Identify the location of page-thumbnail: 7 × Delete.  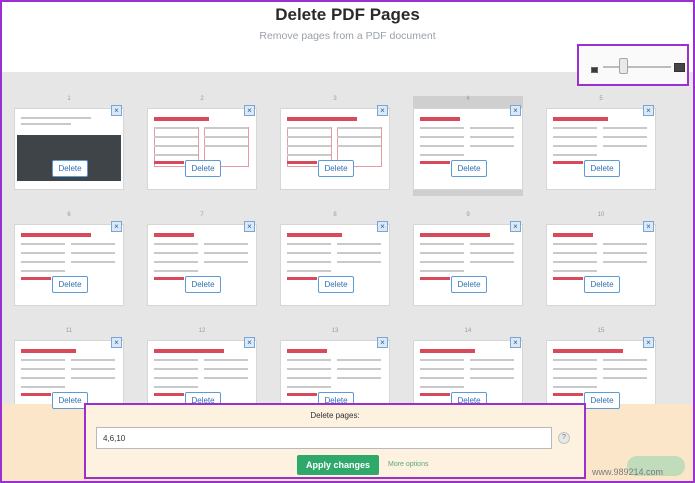
(202, 262).